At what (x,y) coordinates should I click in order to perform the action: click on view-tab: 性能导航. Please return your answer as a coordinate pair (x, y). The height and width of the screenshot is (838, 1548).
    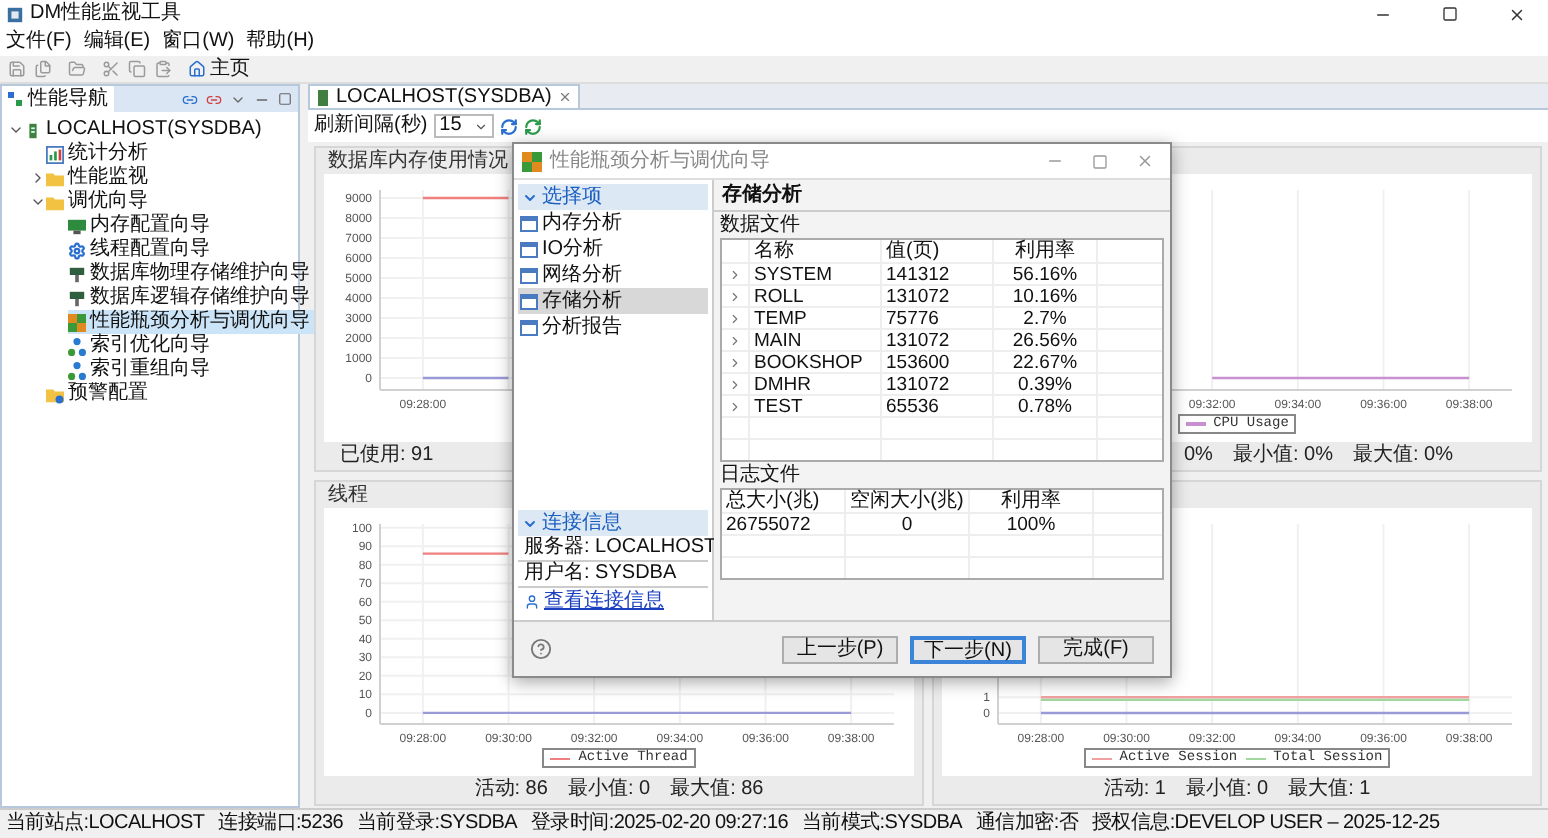
    Looking at the image, I should click on (58, 99).